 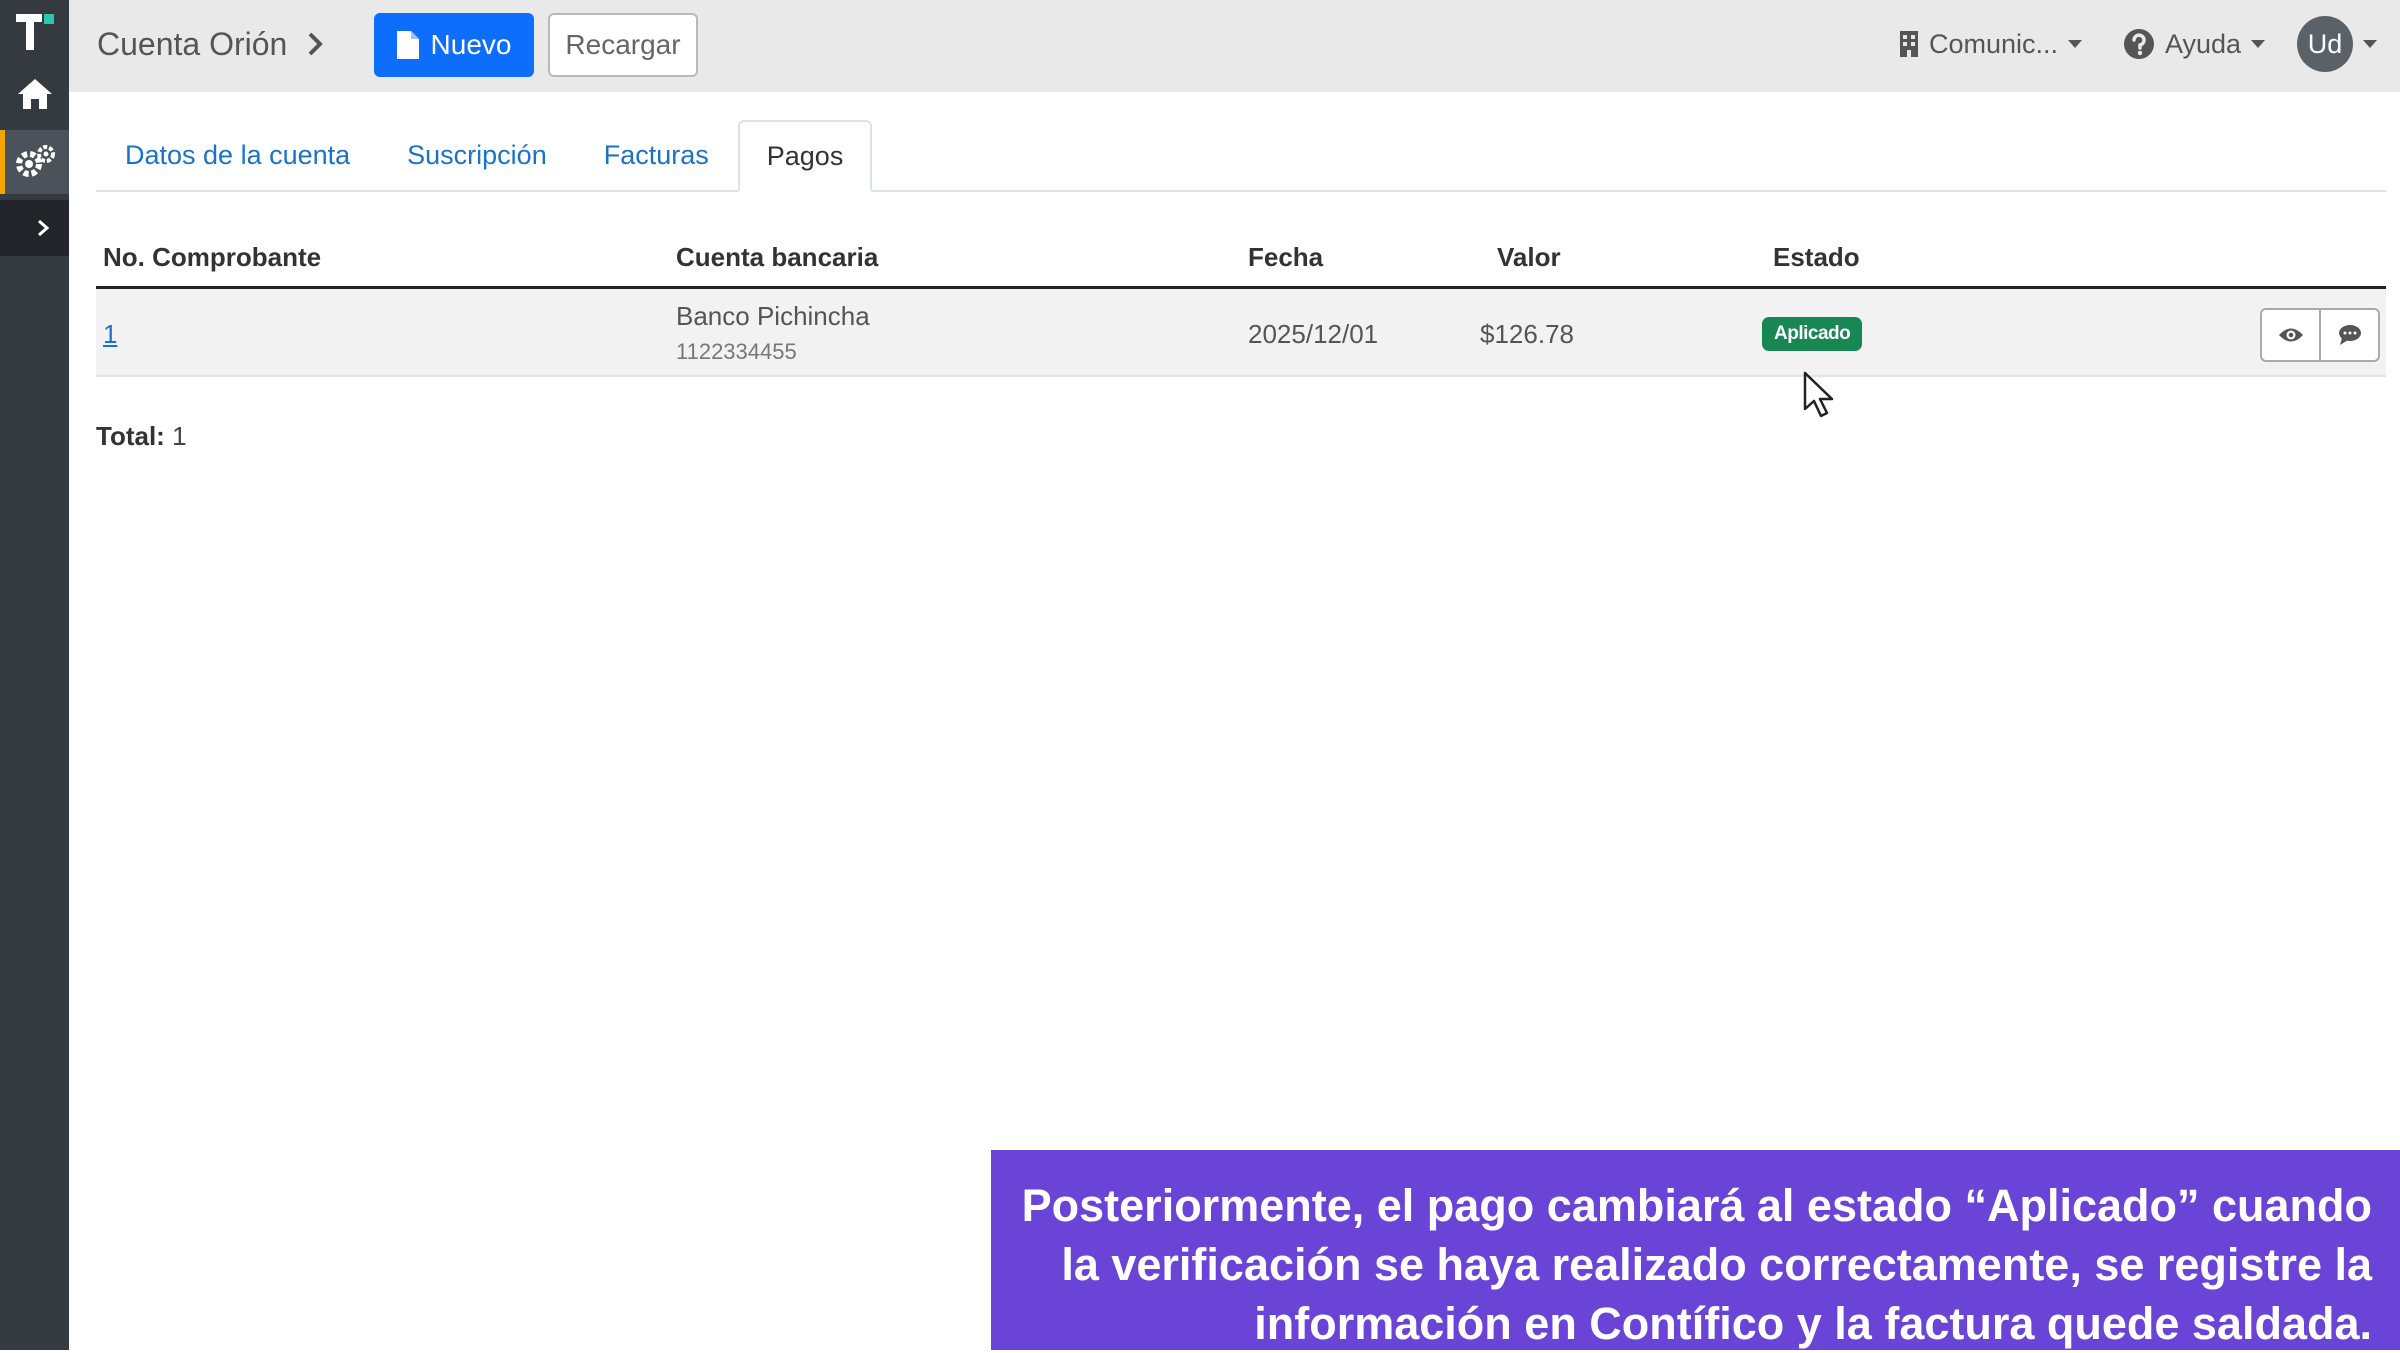 I want to click on total-summary: Total: 1, so click(x=141, y=436).